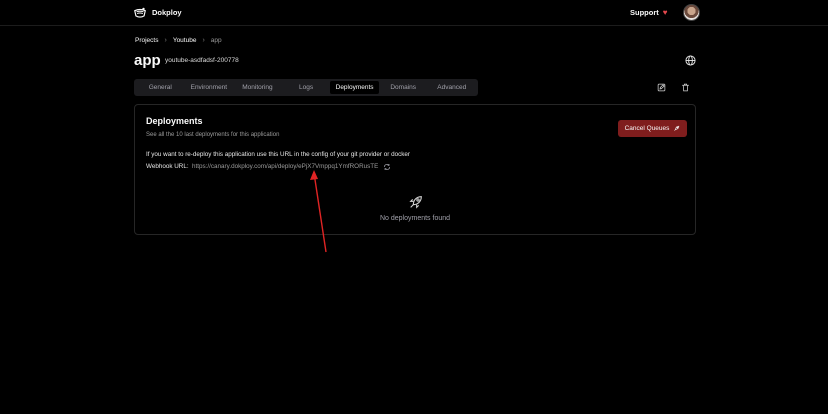 Image resolution: width=828 pixels, height=414 pixels. What do you see at coordinates (146, 40) in the screenshot?
I see `breadcrumb-projects: Projects` at bounding box center [146, 40].